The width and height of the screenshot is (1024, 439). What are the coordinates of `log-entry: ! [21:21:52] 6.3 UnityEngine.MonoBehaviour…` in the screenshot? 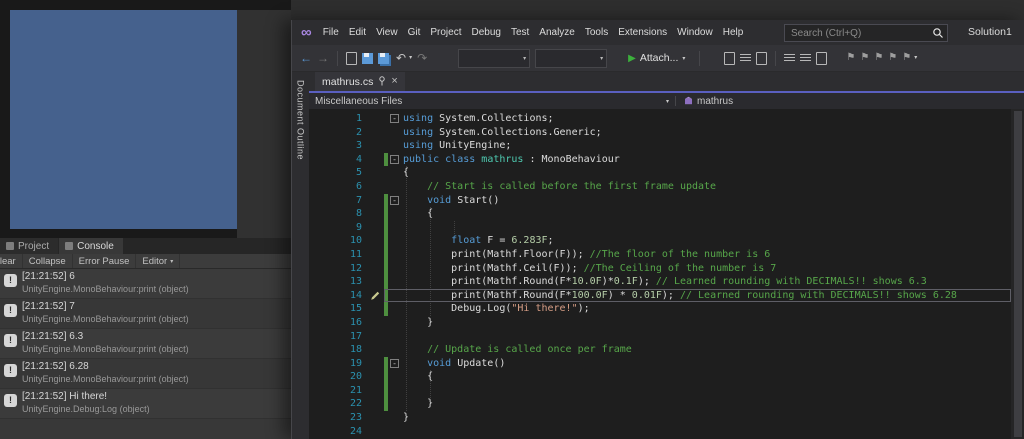 It's located at (145, 344).